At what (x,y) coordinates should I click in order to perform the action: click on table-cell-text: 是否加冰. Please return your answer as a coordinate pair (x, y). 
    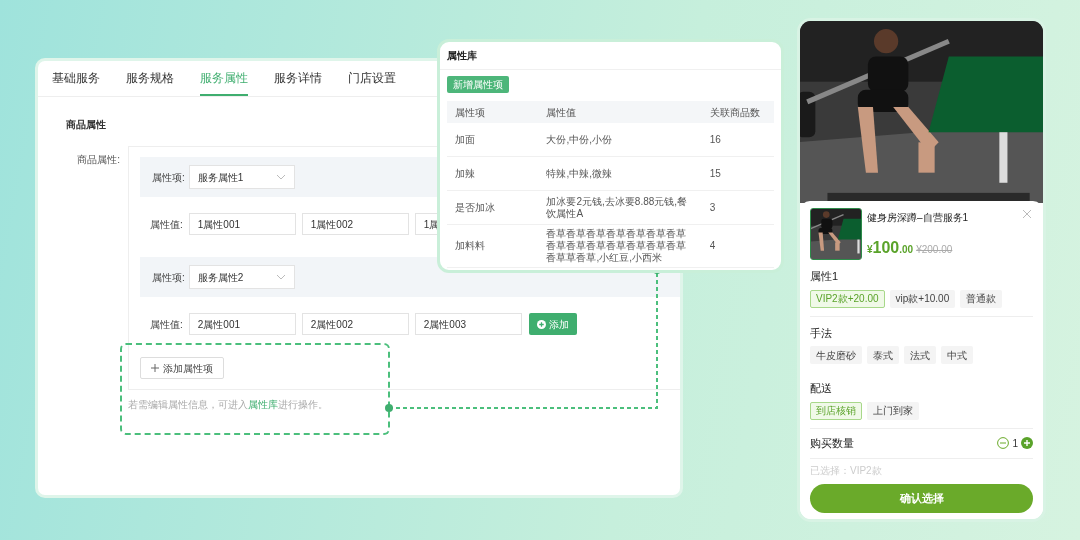
    Looking at the image, I should click on (475, 207).